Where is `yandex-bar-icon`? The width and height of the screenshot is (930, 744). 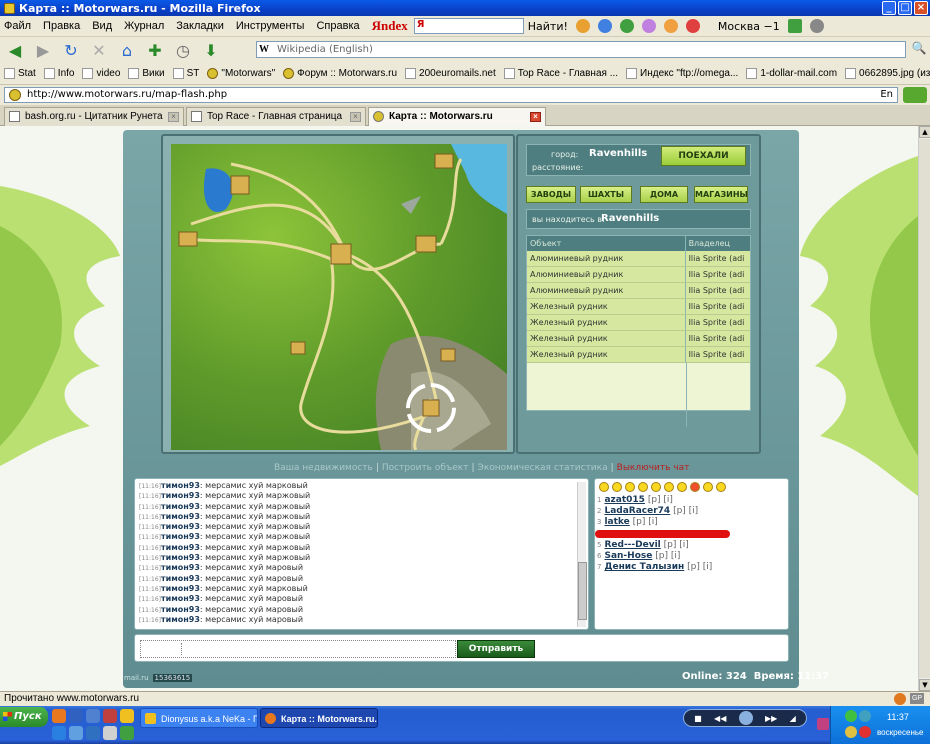 yandex-bar-icon is located at coordinates (582, 26).